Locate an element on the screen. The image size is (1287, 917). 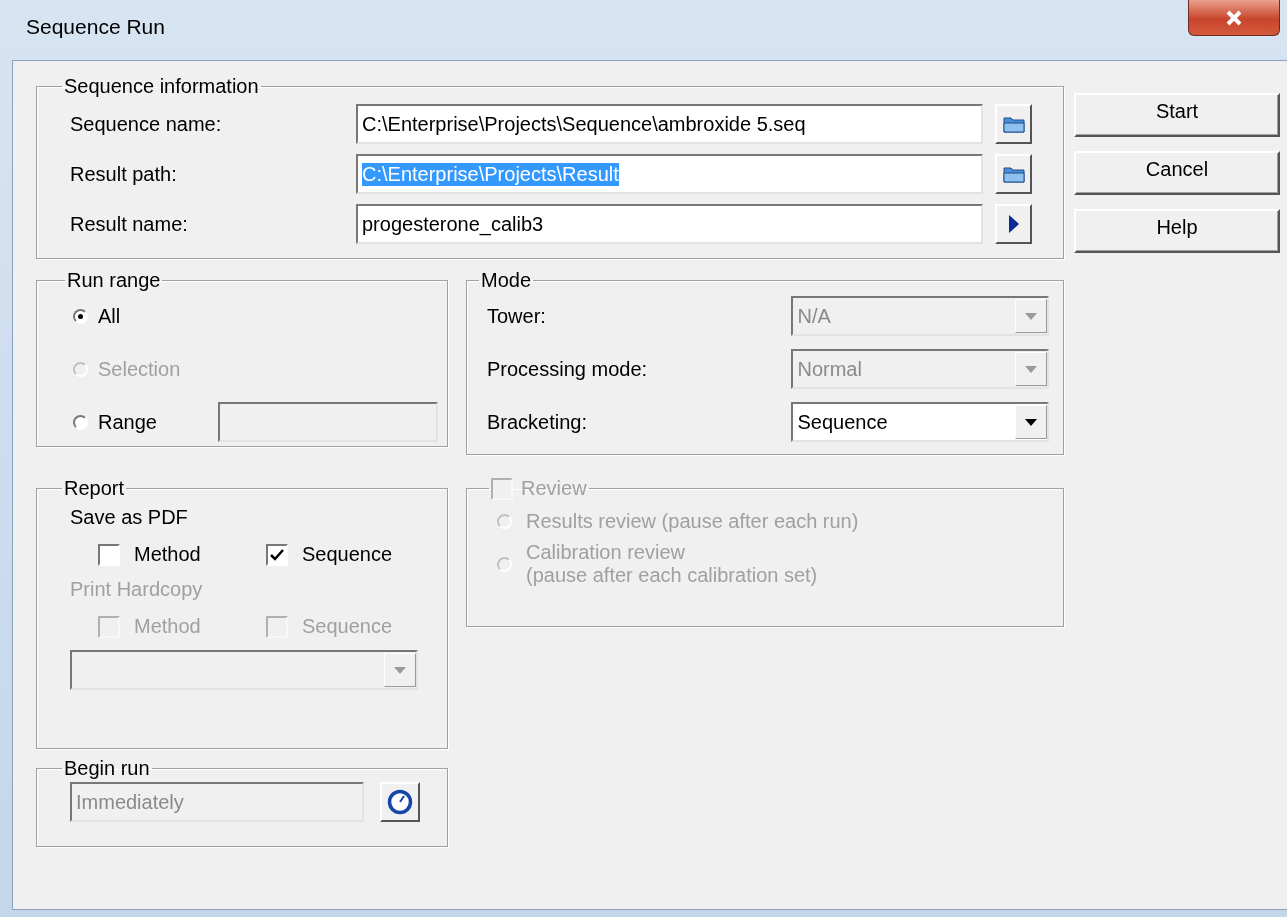
check-icon is located at coordinates (277, 554).